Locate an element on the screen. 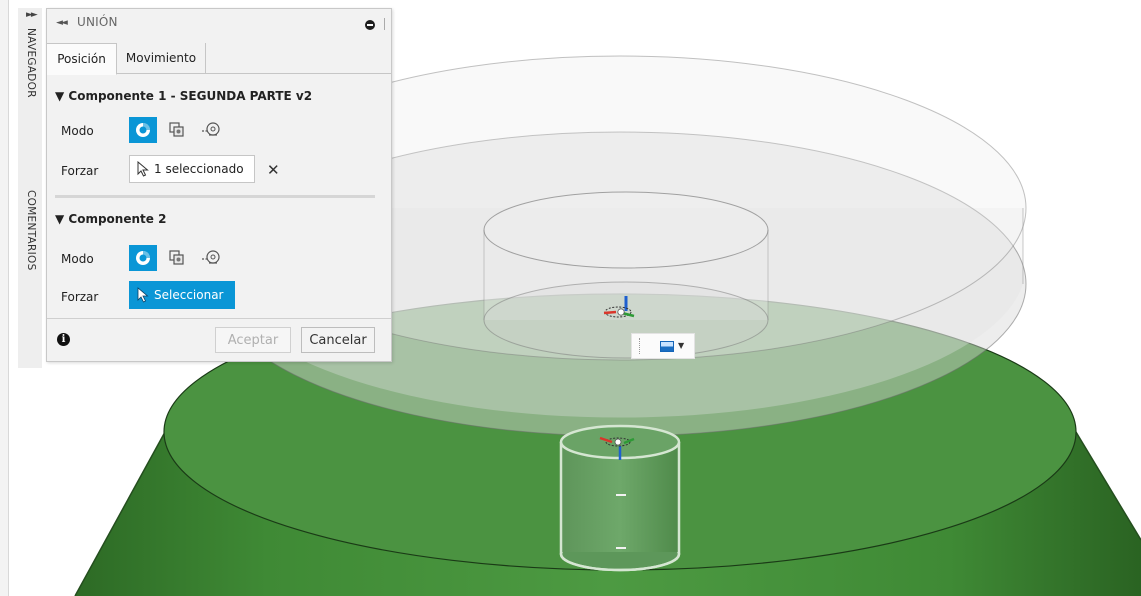  footer-divider is located at coordinates (219, 318).